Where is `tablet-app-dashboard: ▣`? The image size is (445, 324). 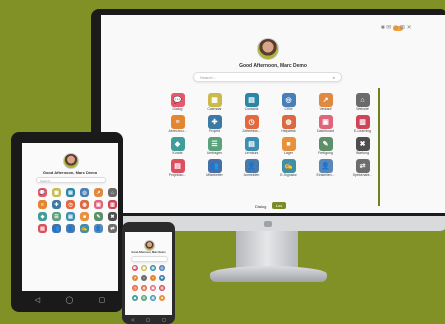 tablet-app-dashboard: ▣ is located at coordinates (98, 204).